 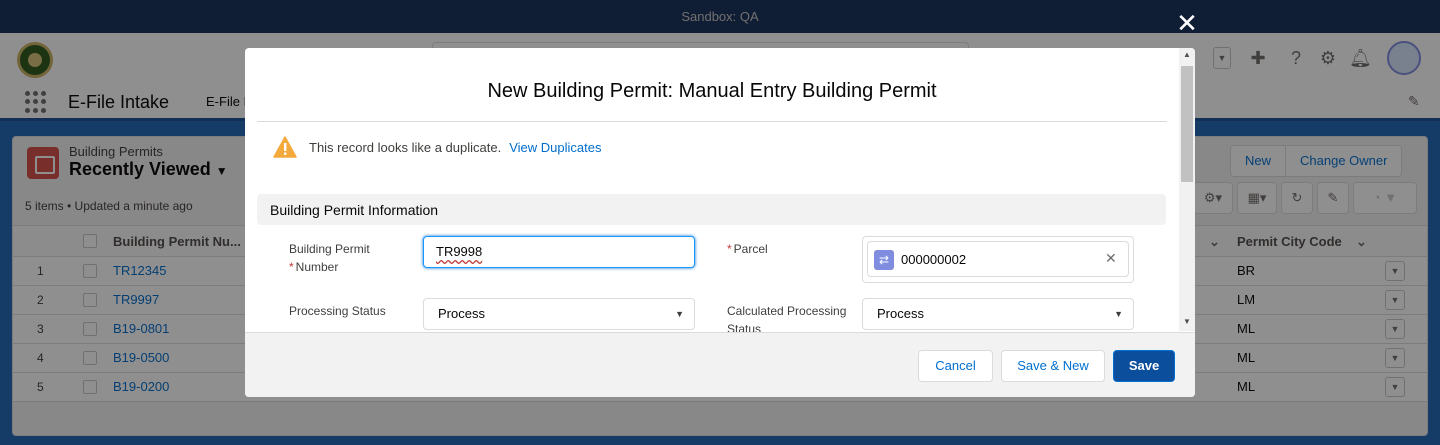 I want to click on scroll-up-arrow-icon: ▲, so click(x=1187, y=54).